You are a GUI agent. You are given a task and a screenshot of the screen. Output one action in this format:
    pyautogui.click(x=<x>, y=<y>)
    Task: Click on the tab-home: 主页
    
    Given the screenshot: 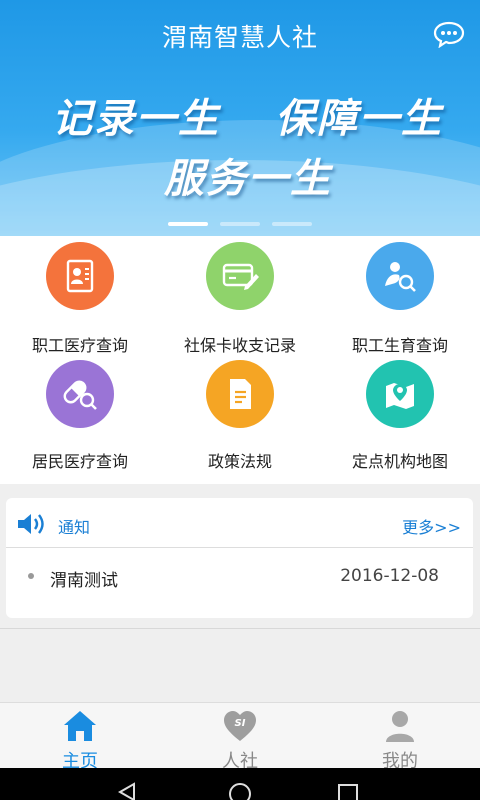 What is the action you would take?
    pyautogui.click(x=80, y=737)
    